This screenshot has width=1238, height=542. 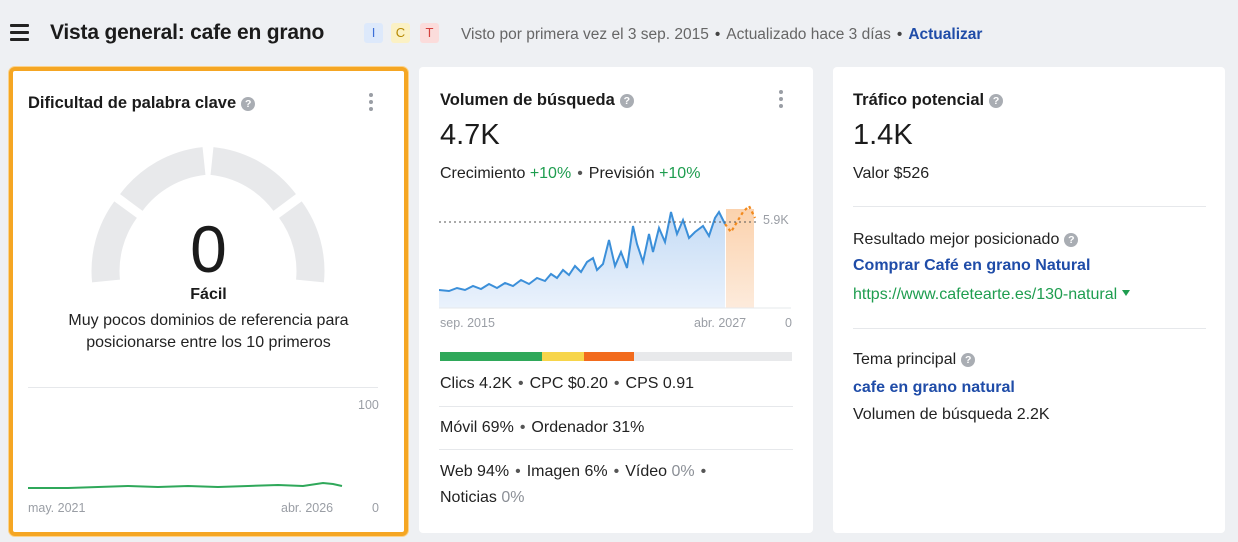 I want to click on sv-x-end: abr. 2027, so click(x=720, y=323).